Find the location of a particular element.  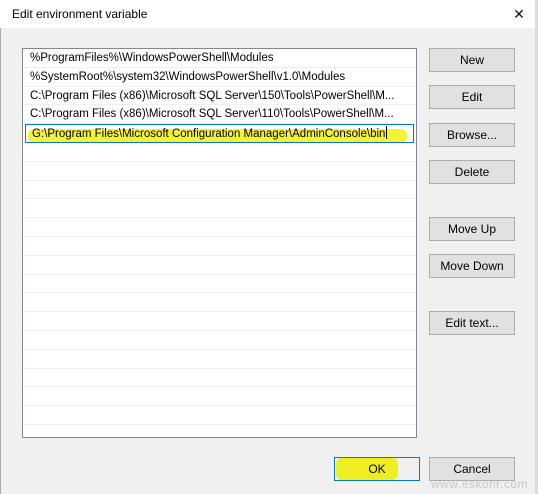

list-item-label: %ProgramFiles%\WindowsPowerShell\Modules is located at coordinates (152, 58).